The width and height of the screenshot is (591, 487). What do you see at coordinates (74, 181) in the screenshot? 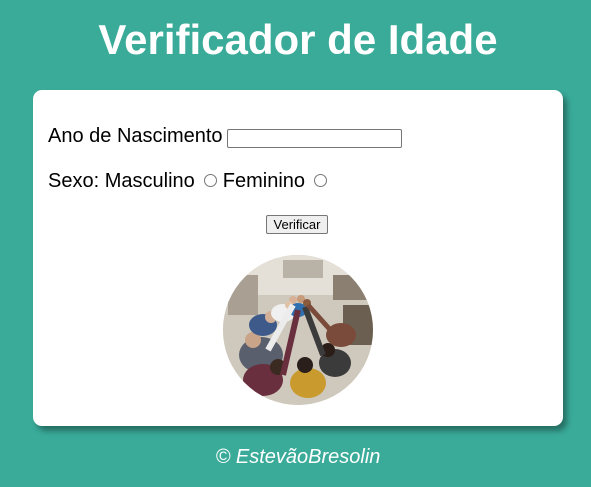
I see `sex-label: Sexo:` at bounding box center [74, 181].